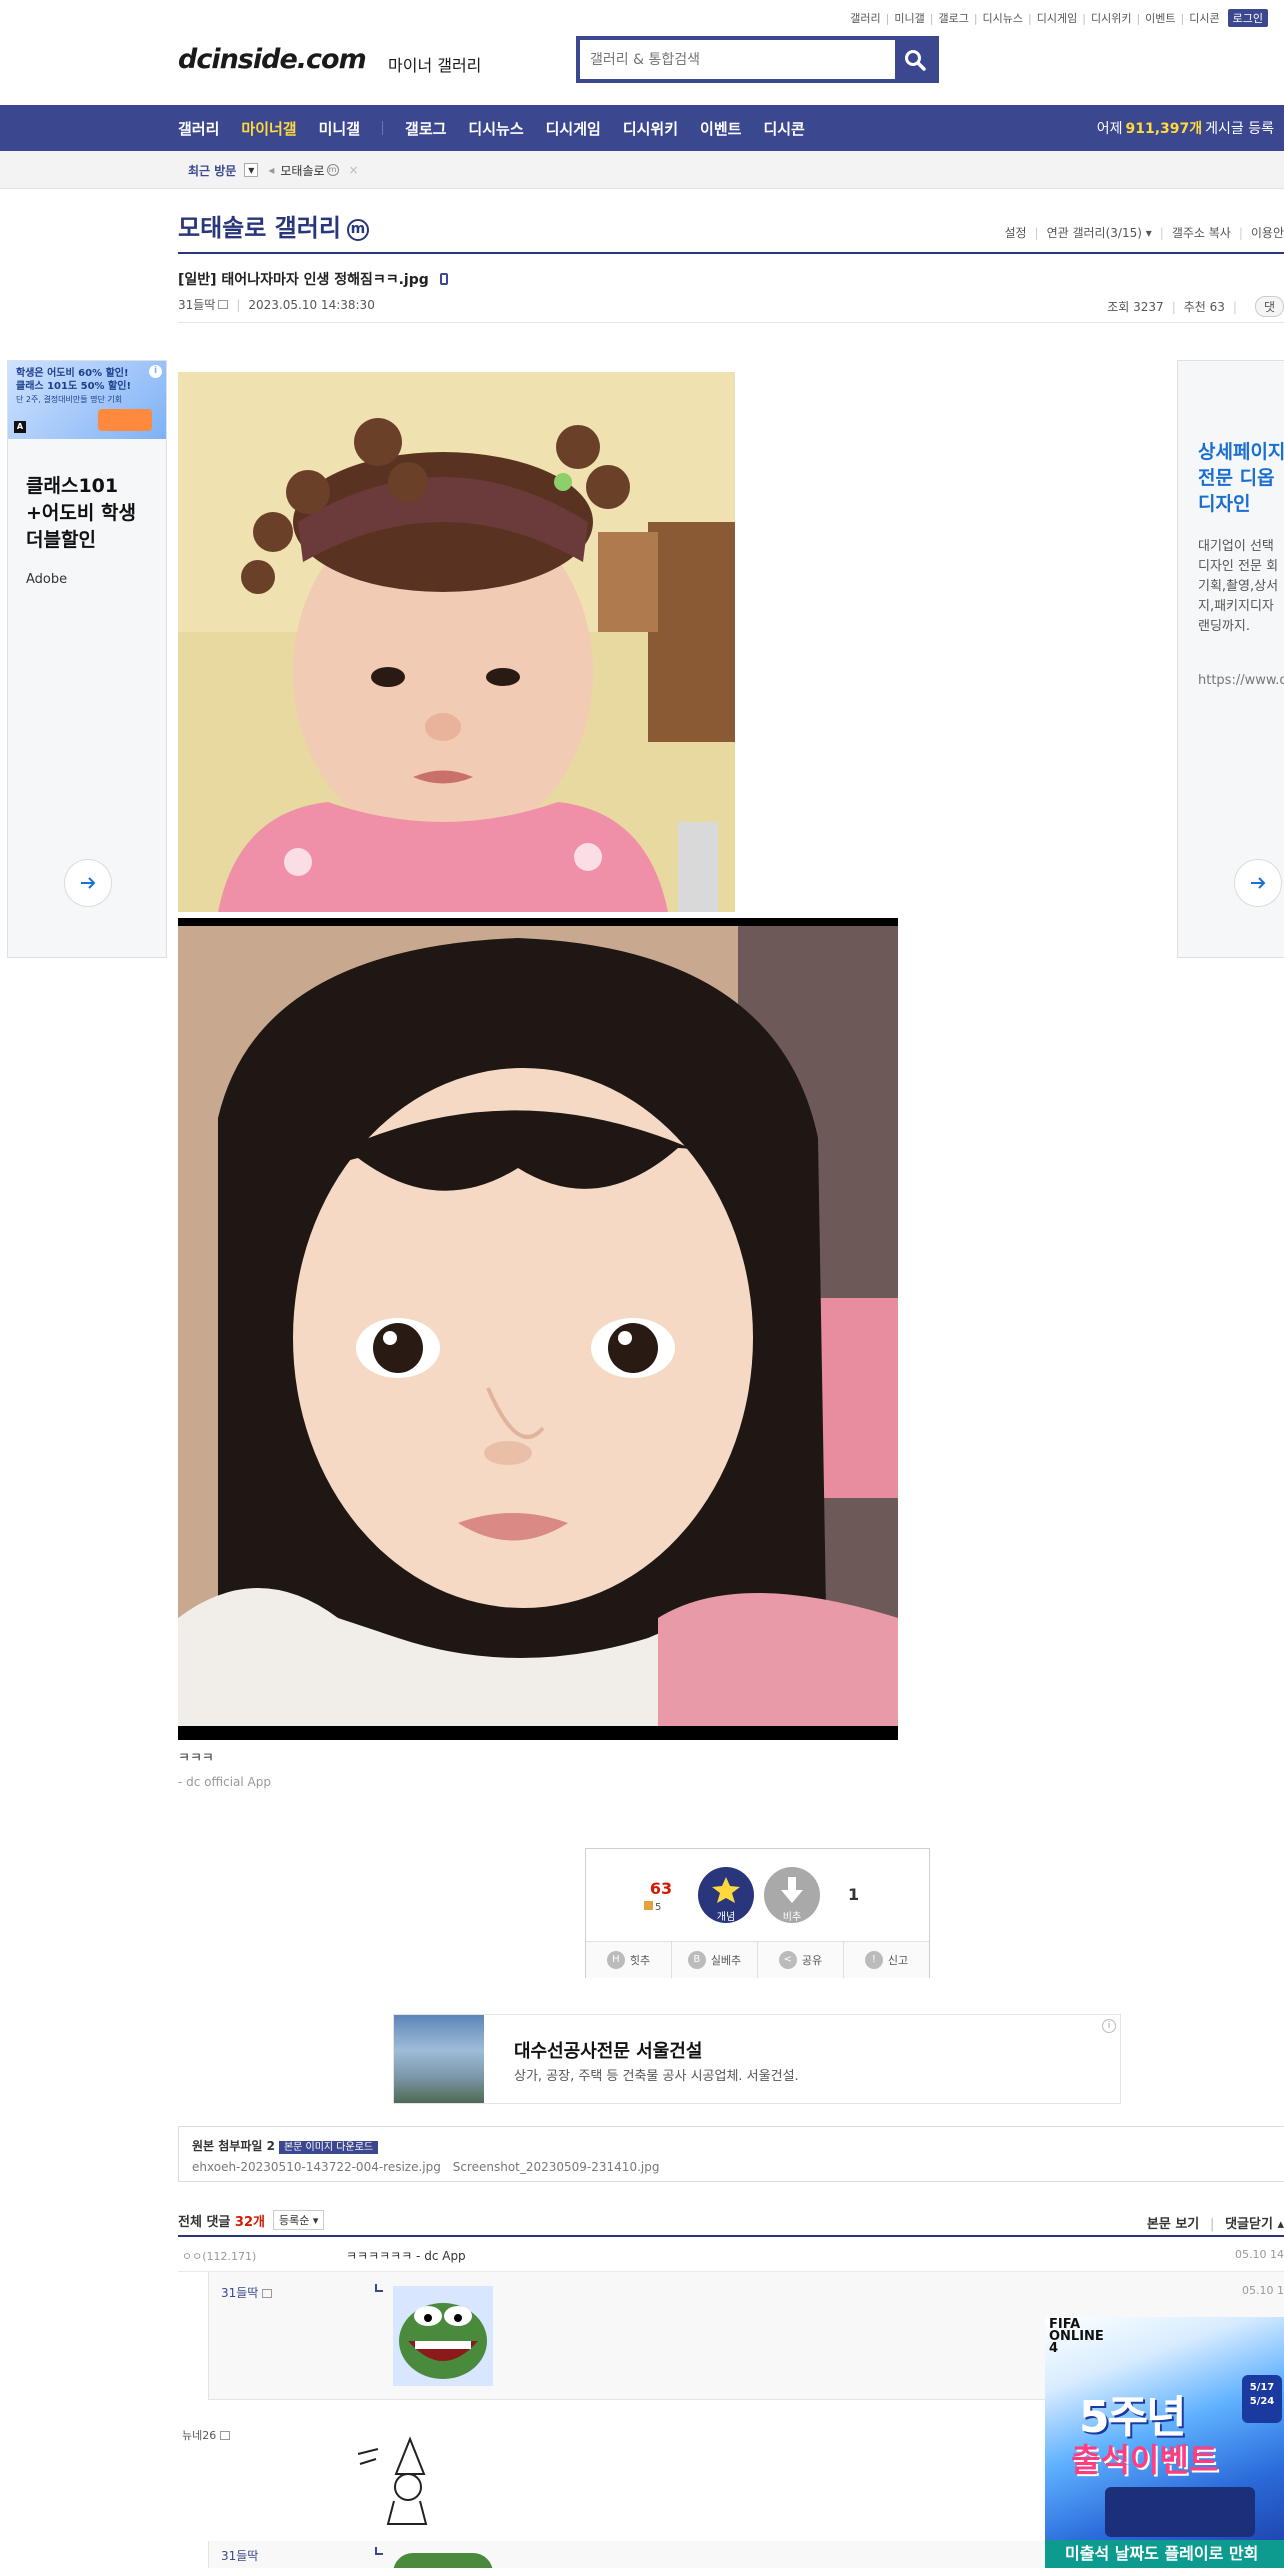 The image size is (1284, 2568). Describe the element at coordinates (1201, 232) in the screenshot. I see `copy-address-link: 갤주소 복사` at that location.